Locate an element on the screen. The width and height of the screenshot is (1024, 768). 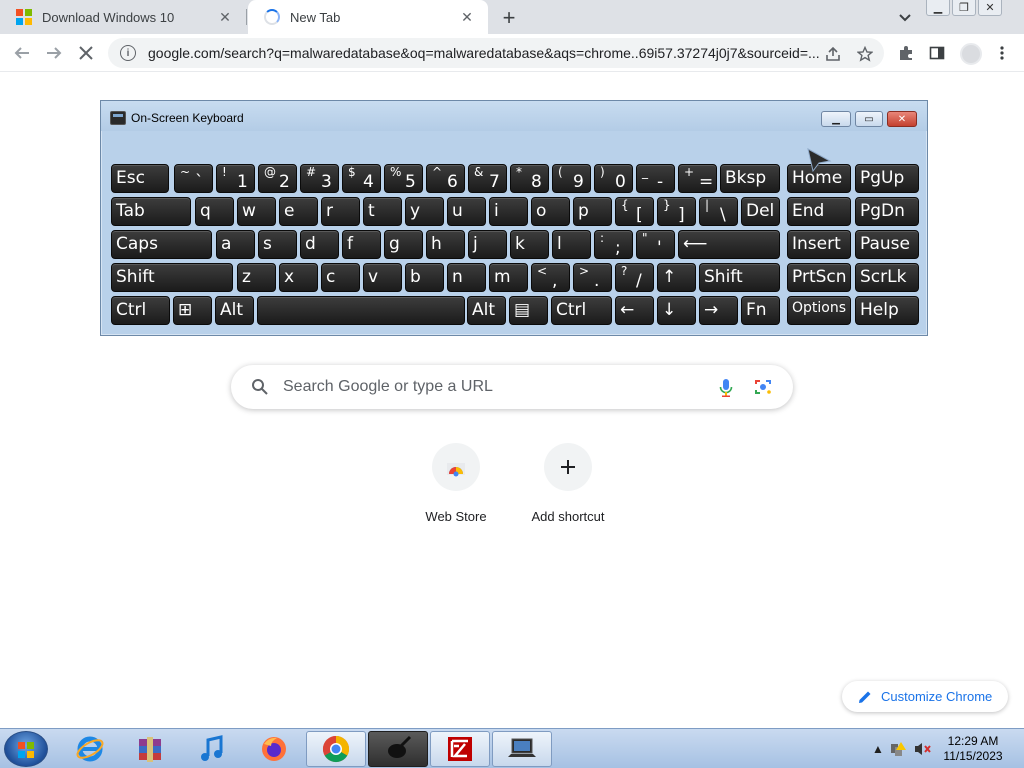
google-search-box is located at coordinates (512, 387).